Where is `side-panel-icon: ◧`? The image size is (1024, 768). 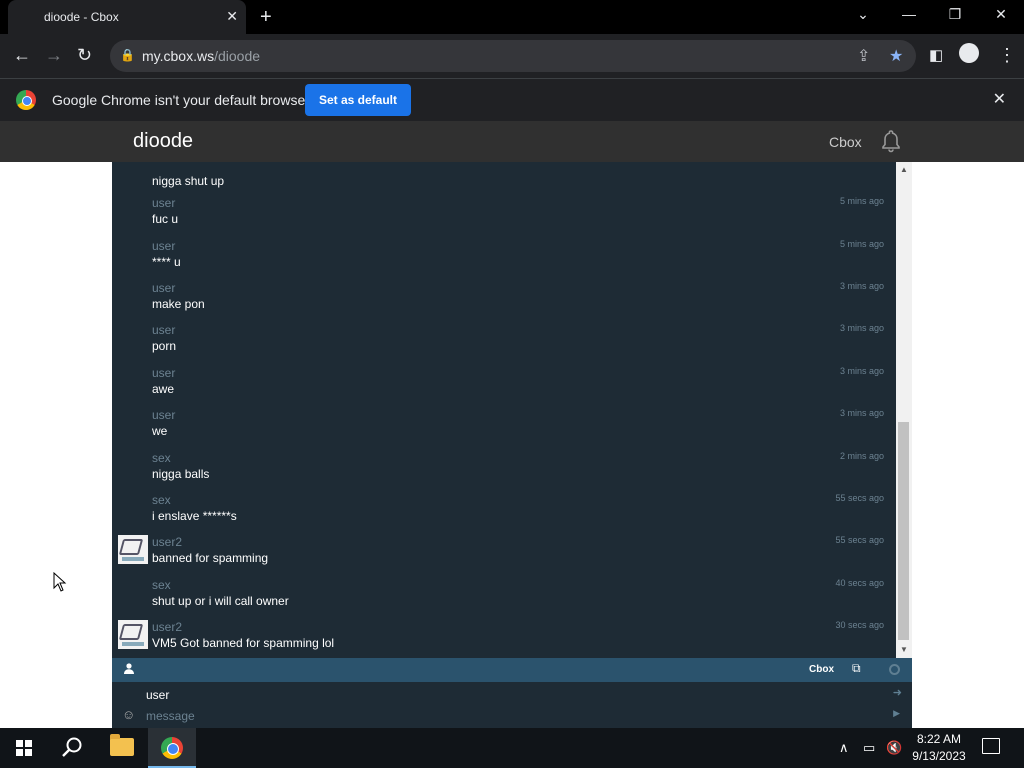
side-panel-icon: ◧ is located at coordinates (936, 55).